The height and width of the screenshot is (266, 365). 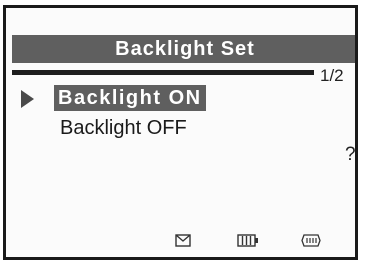 I want to click on connector-icon, so click(x=311, y=243).